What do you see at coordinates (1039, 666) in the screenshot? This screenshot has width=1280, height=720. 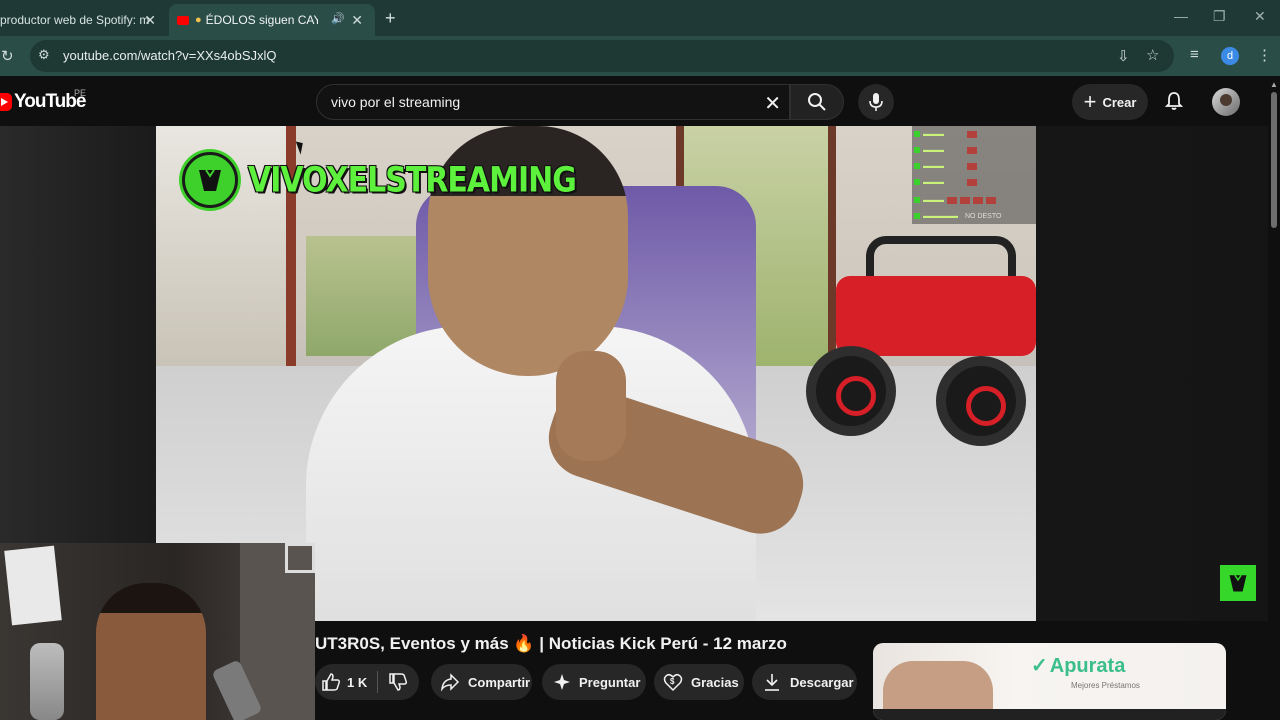 I see `check-icon: ✓` at bounding box center [1039, 666].